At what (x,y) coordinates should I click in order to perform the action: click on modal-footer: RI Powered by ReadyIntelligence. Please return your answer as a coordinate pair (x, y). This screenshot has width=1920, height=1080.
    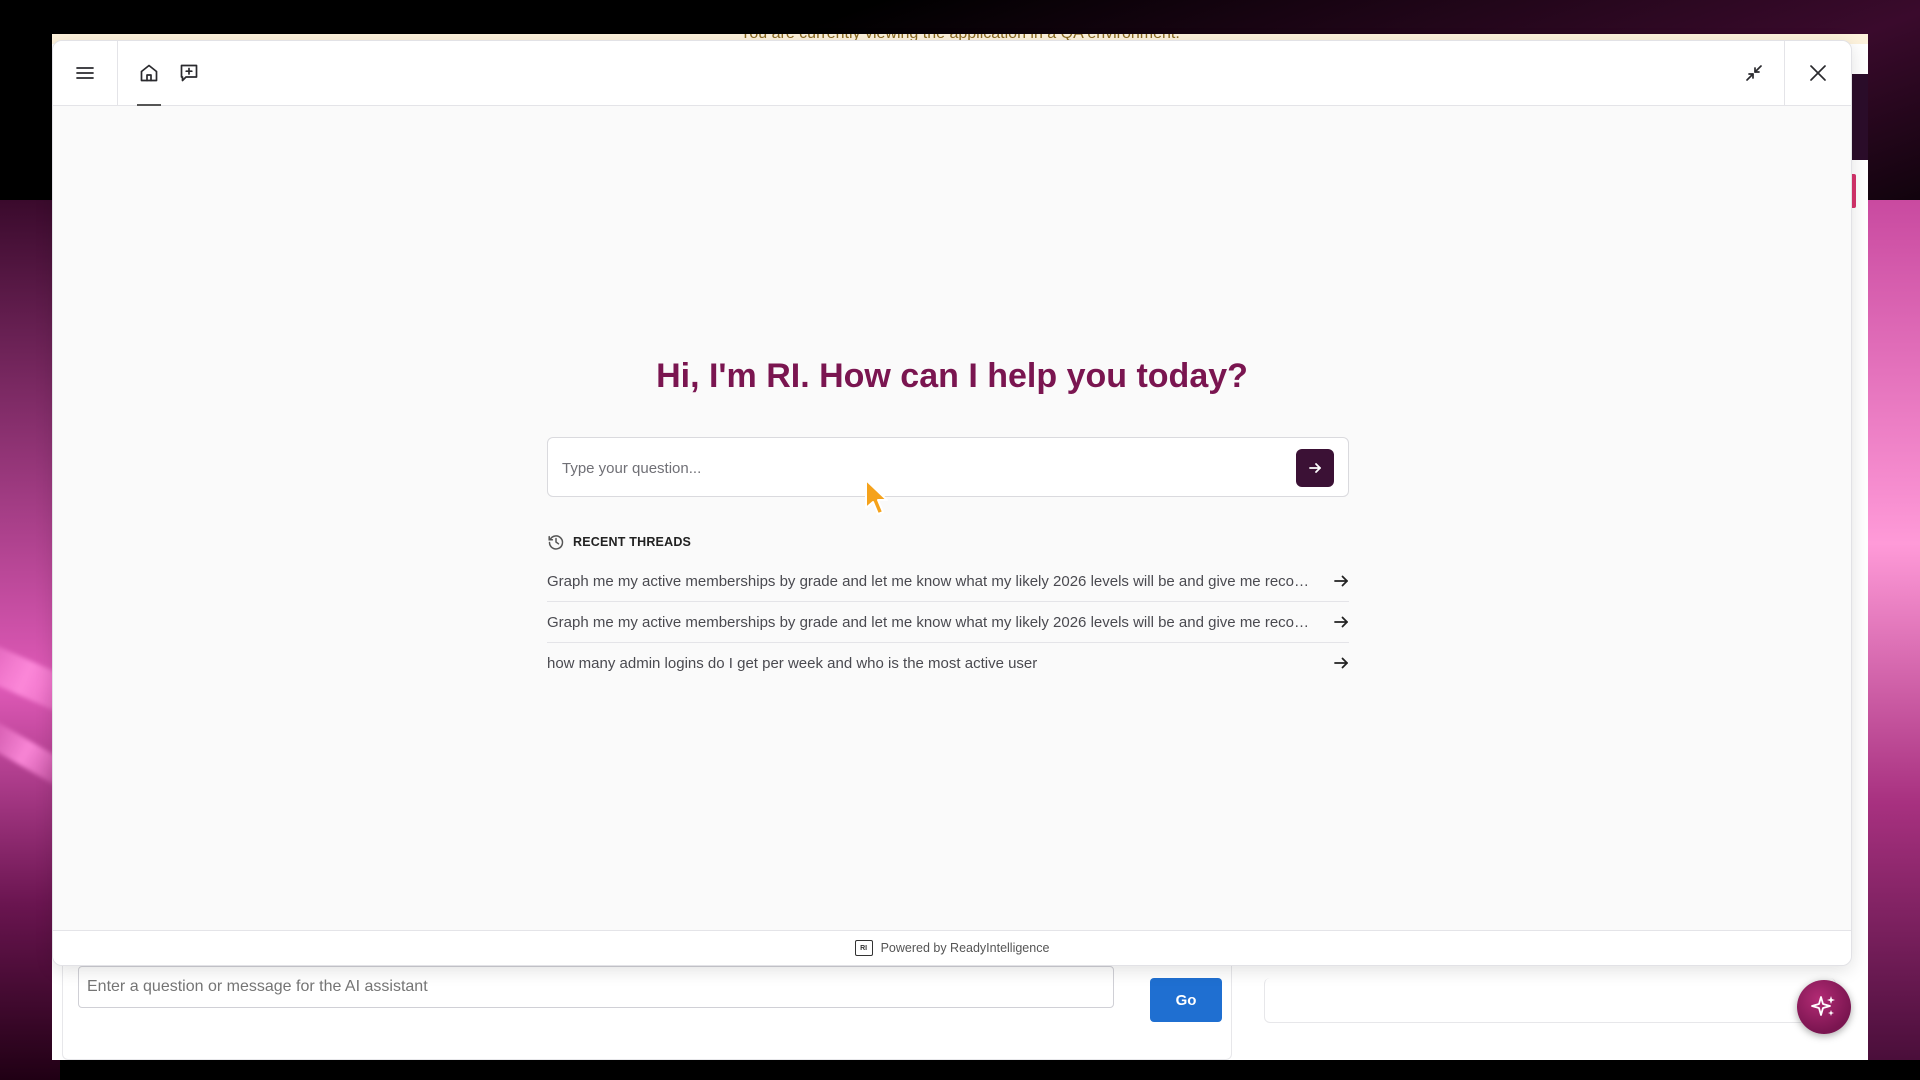
    Looking at the image, I should click on (952, 947).